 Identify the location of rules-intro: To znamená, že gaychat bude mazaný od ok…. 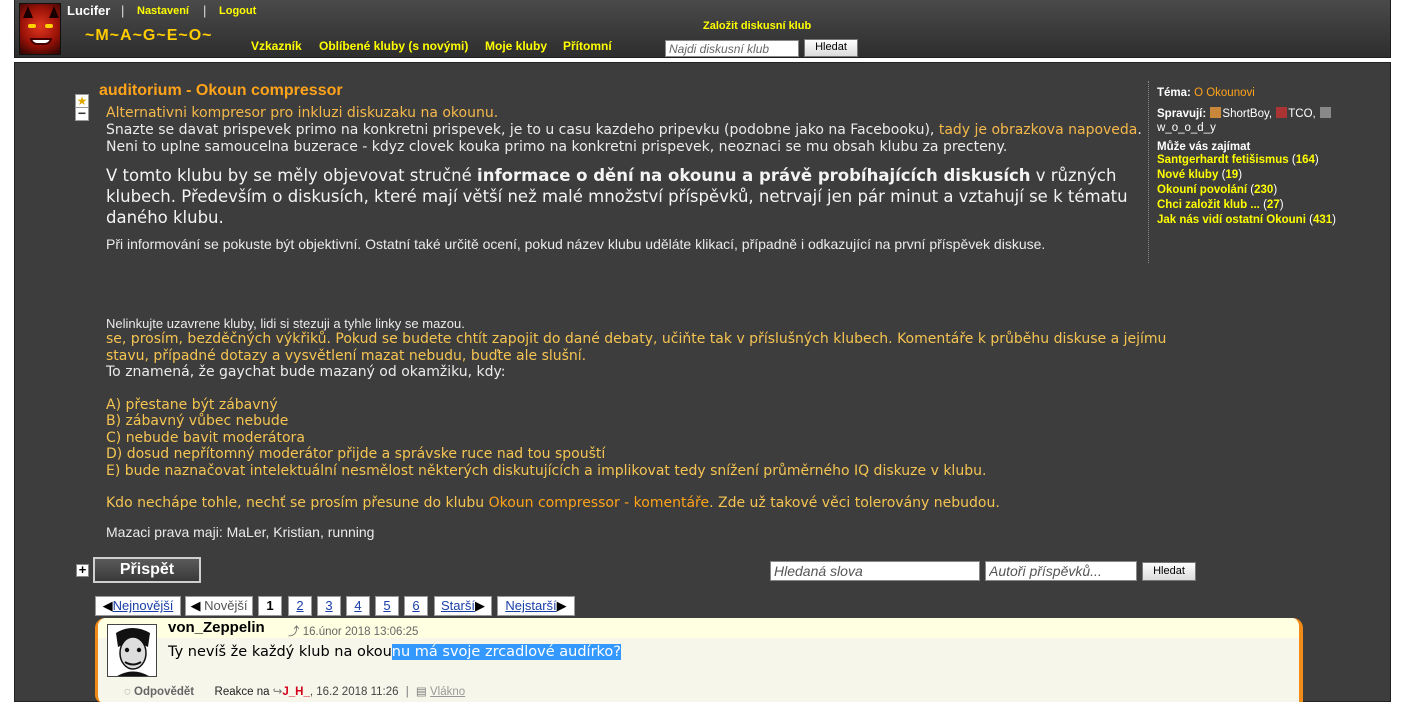
(306, 372).